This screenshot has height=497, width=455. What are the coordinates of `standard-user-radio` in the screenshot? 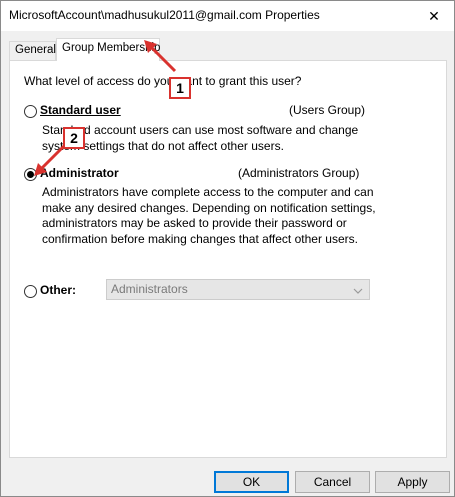 It's located at (30, 111).